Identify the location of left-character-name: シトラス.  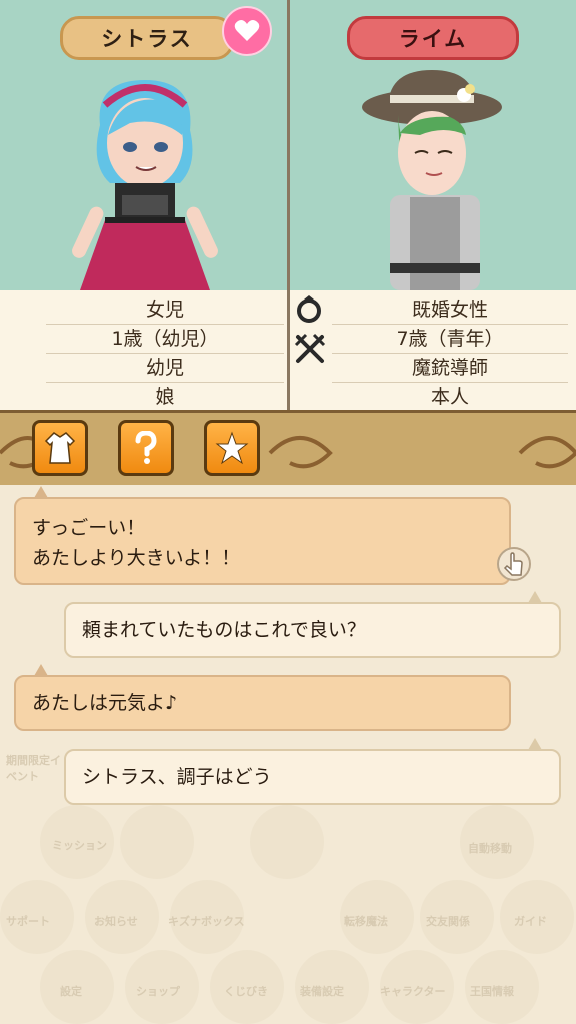
(147, 38).